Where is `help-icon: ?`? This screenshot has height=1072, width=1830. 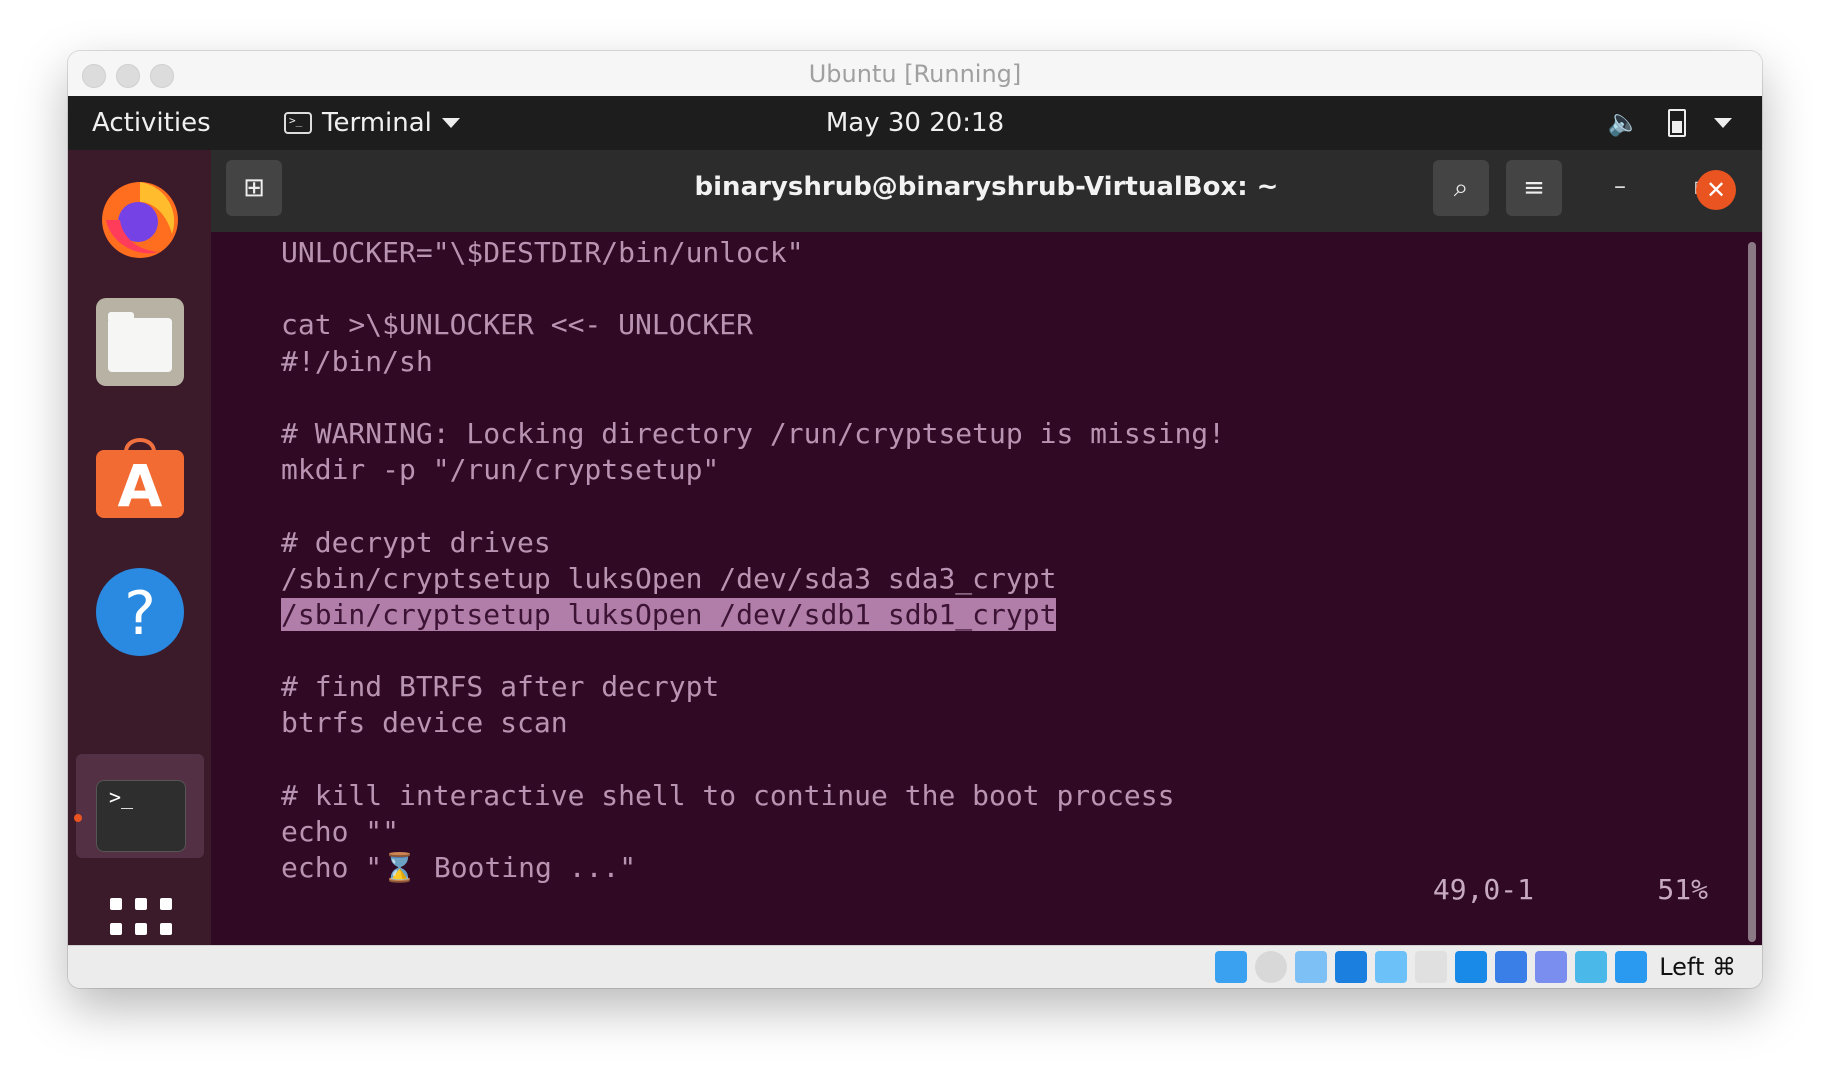 help-icon: ? is located at coordinates (140, 612).